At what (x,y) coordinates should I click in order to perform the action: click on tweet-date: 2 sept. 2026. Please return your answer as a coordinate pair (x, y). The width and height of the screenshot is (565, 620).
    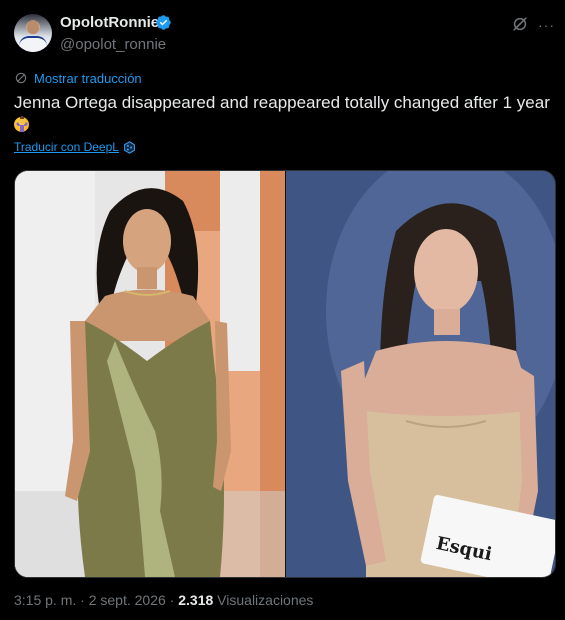
    Looking at the image, I should click on (127, 600).